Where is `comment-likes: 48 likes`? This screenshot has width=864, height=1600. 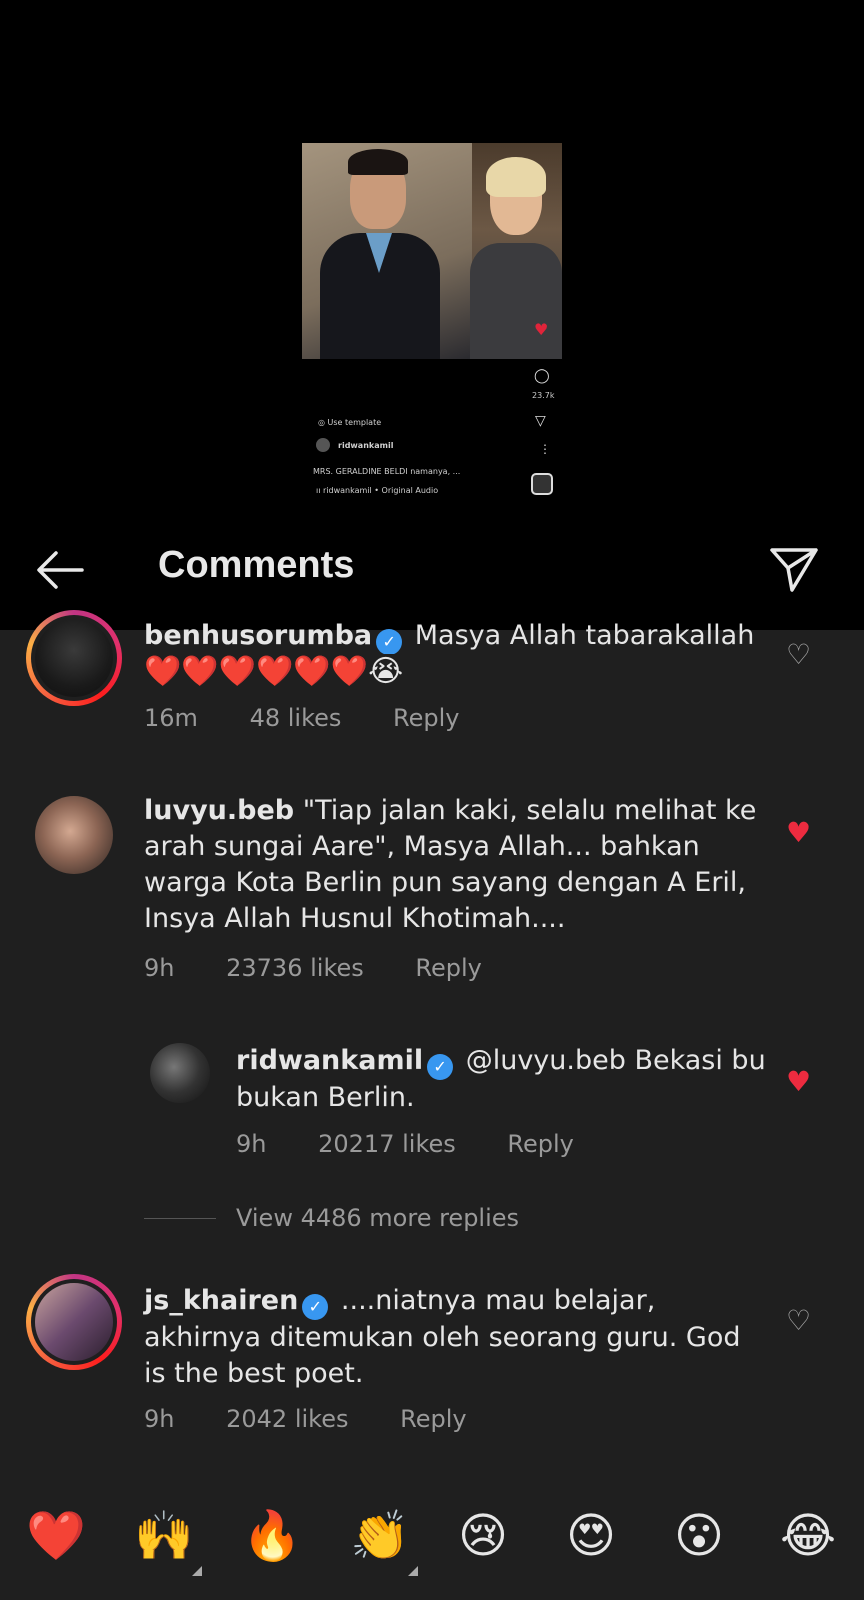 comment-likes: 48 likes is located at coordinates (296, 718).